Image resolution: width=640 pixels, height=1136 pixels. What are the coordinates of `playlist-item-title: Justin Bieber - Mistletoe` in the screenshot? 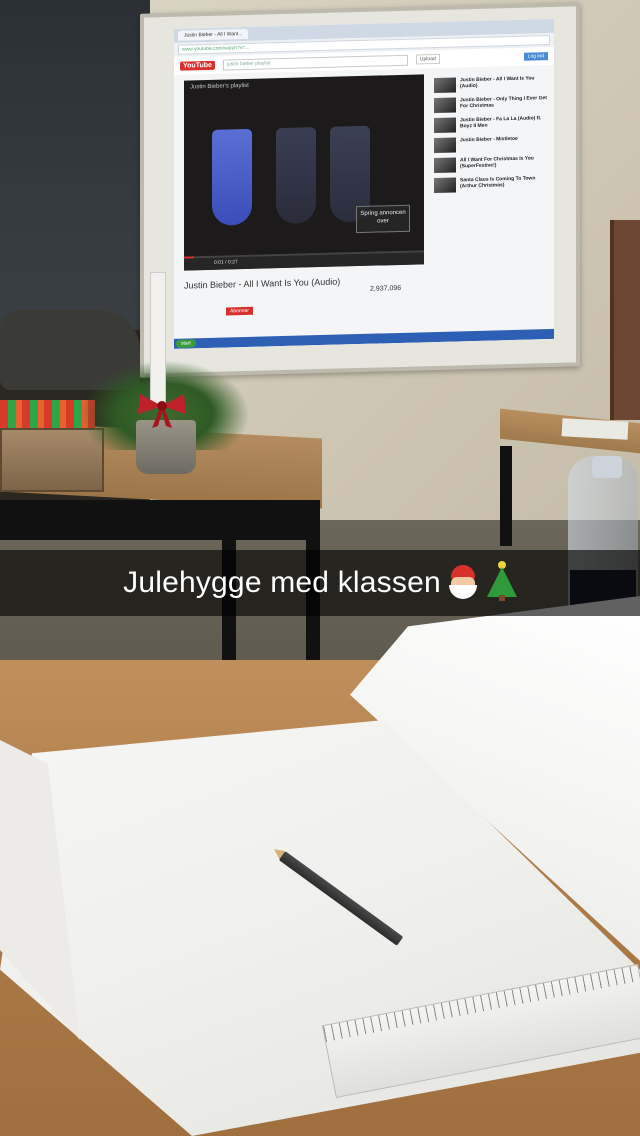 It's located at (489, 139).